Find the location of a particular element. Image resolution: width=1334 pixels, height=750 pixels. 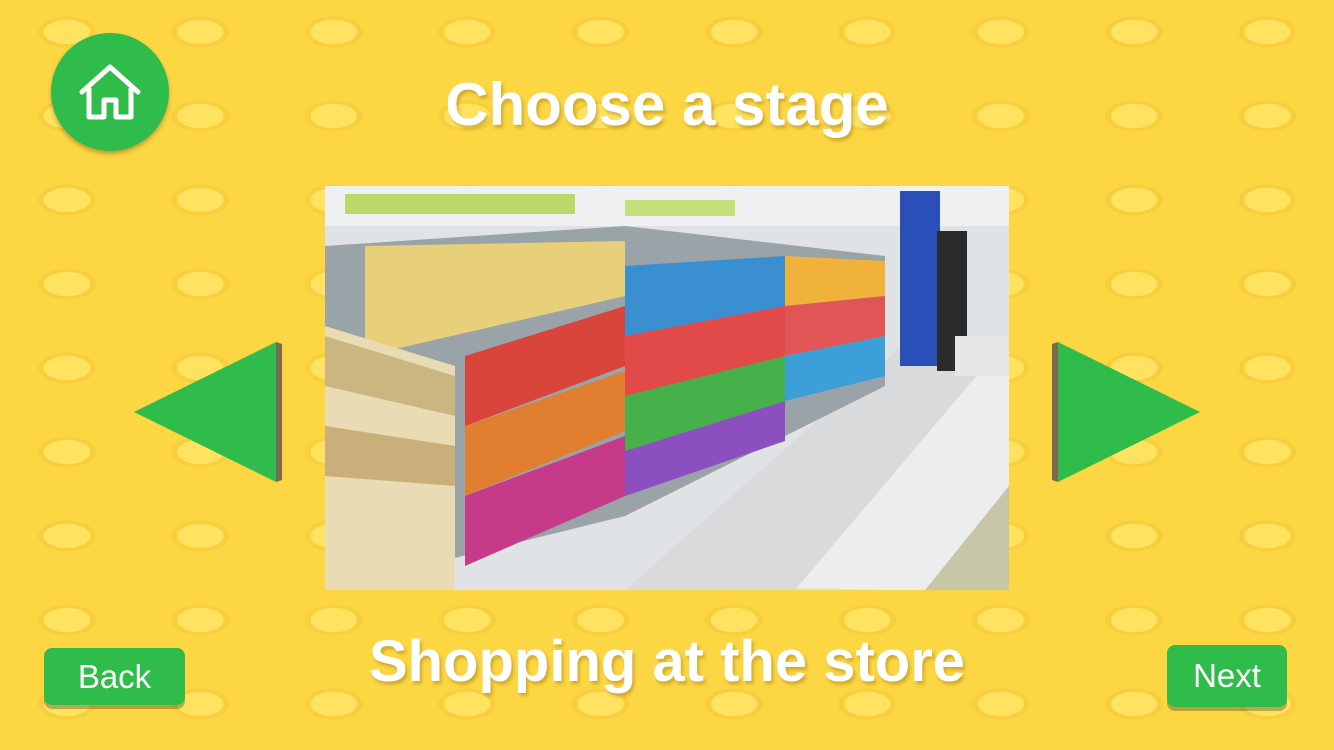

previous-stage-arrow is located at coordinates (208, 412).